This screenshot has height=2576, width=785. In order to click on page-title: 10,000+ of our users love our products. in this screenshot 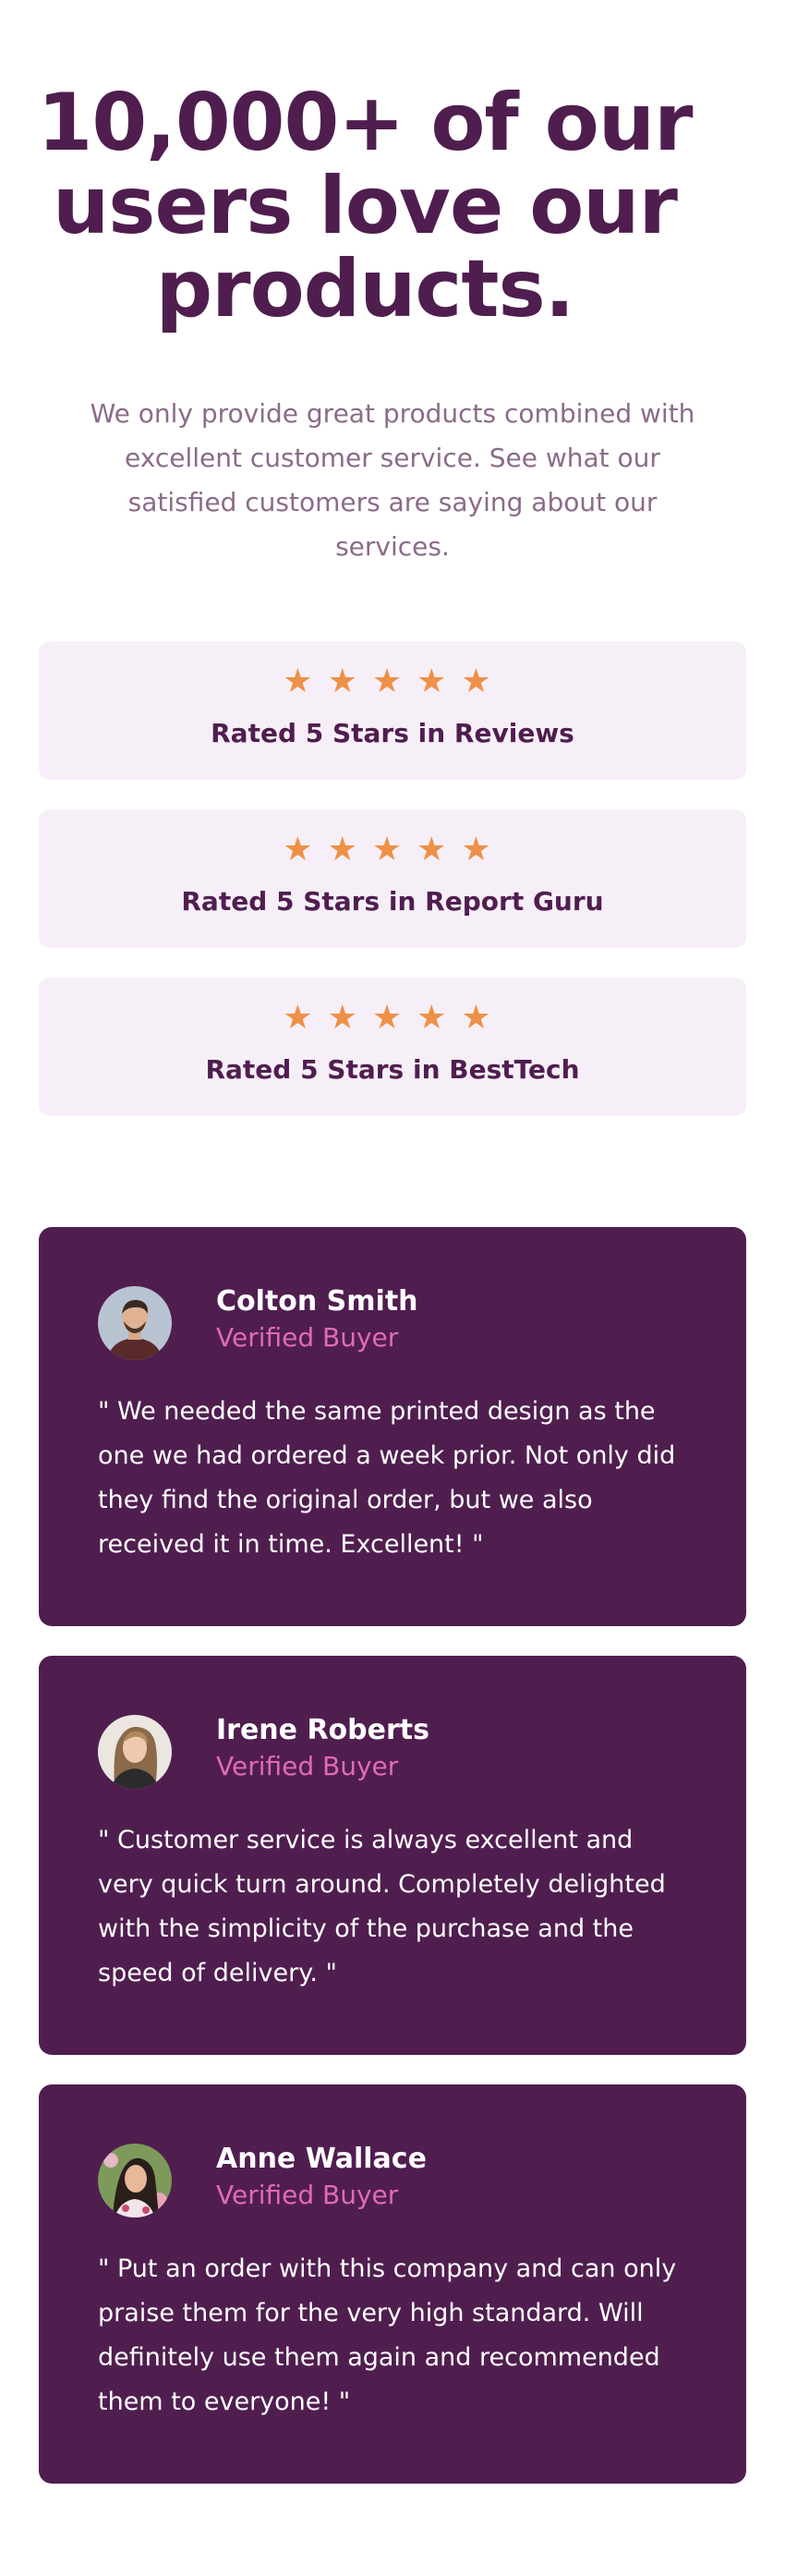, I will do `click(365, 206)`.